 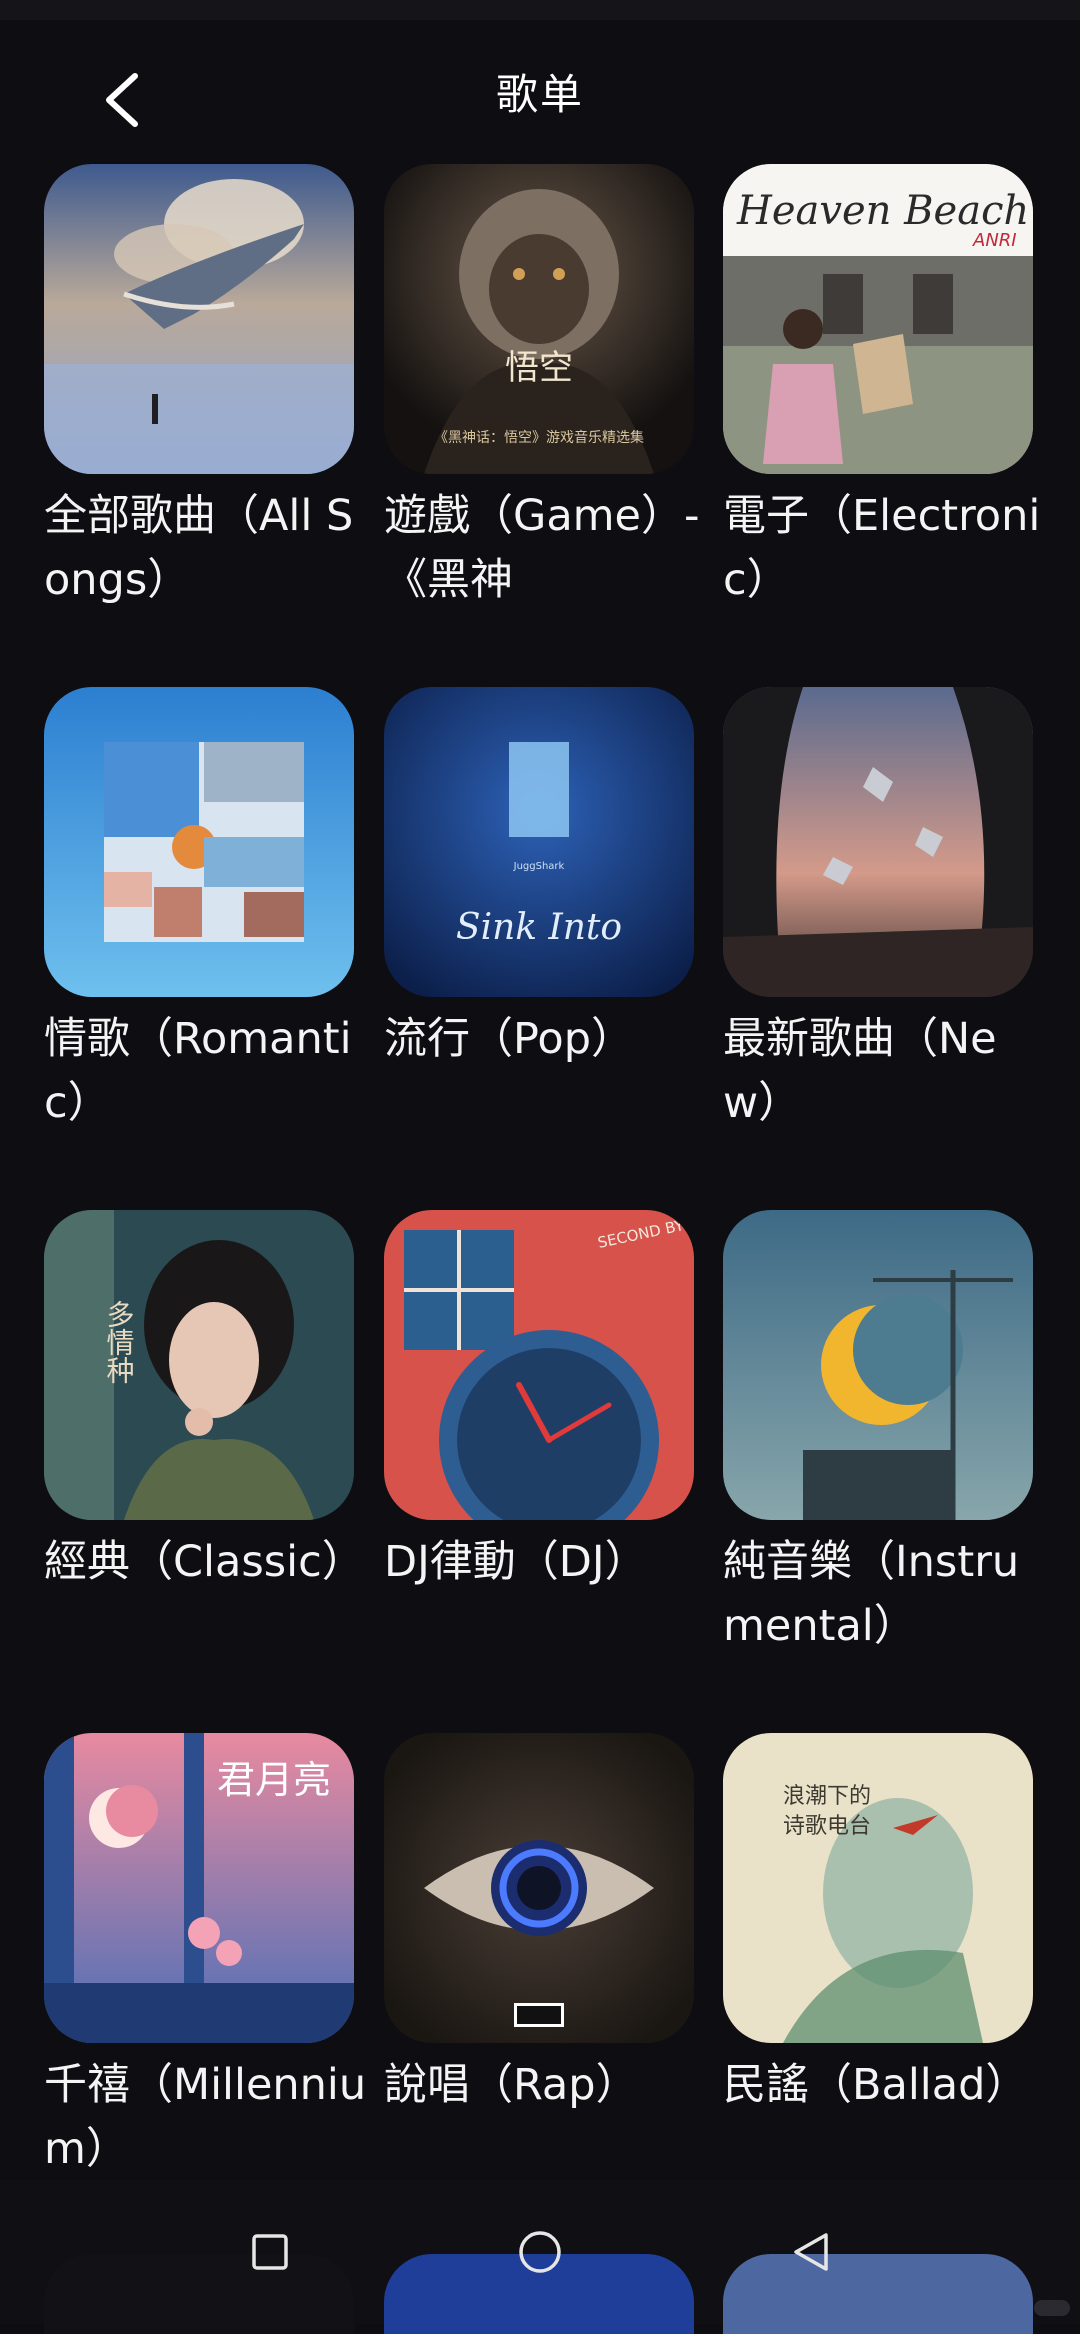 What do you see at coordinates (827, 1796) in the screenshot?
I see `cover-text: 浪潮下的` at bounding box center [827, 1796].